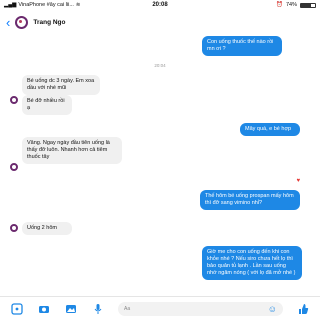  What do you see at coordinates (71, 309) in the screenshot?
I see `image-icon` at bounding box center [71, 309].